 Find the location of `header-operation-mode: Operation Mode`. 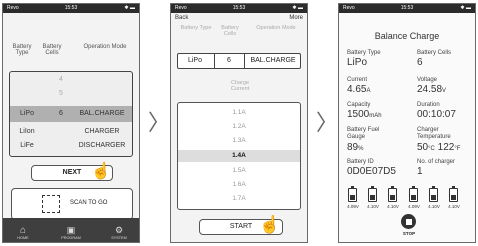

header-operation-mode: Operation Mode is located at coordinates (105, 47).